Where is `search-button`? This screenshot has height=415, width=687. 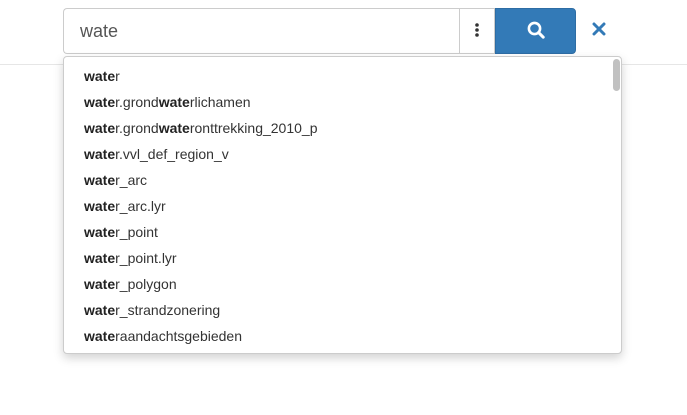 search-button is located at coordinates (535, 31).